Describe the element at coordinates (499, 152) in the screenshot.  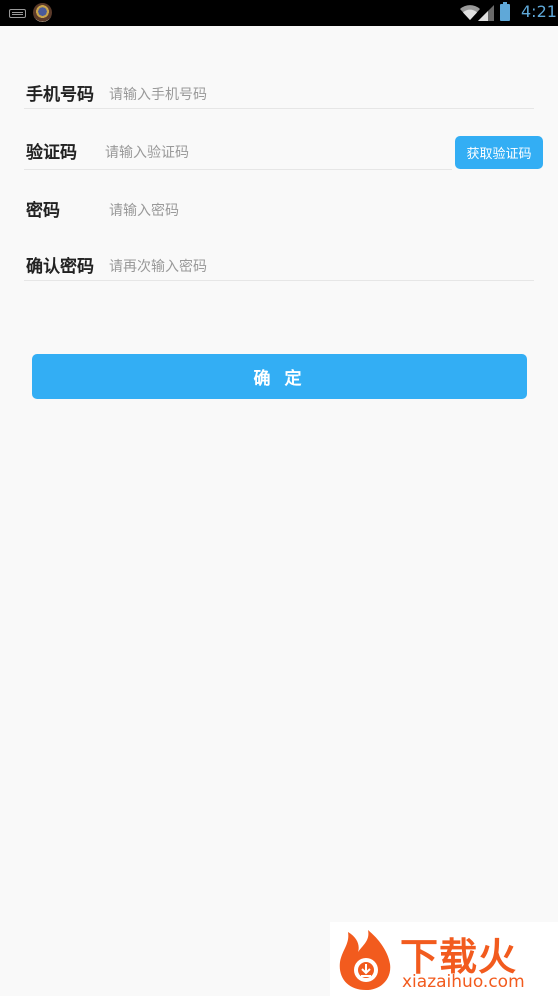
I see `get-code-button: 获取验证码` at that location.